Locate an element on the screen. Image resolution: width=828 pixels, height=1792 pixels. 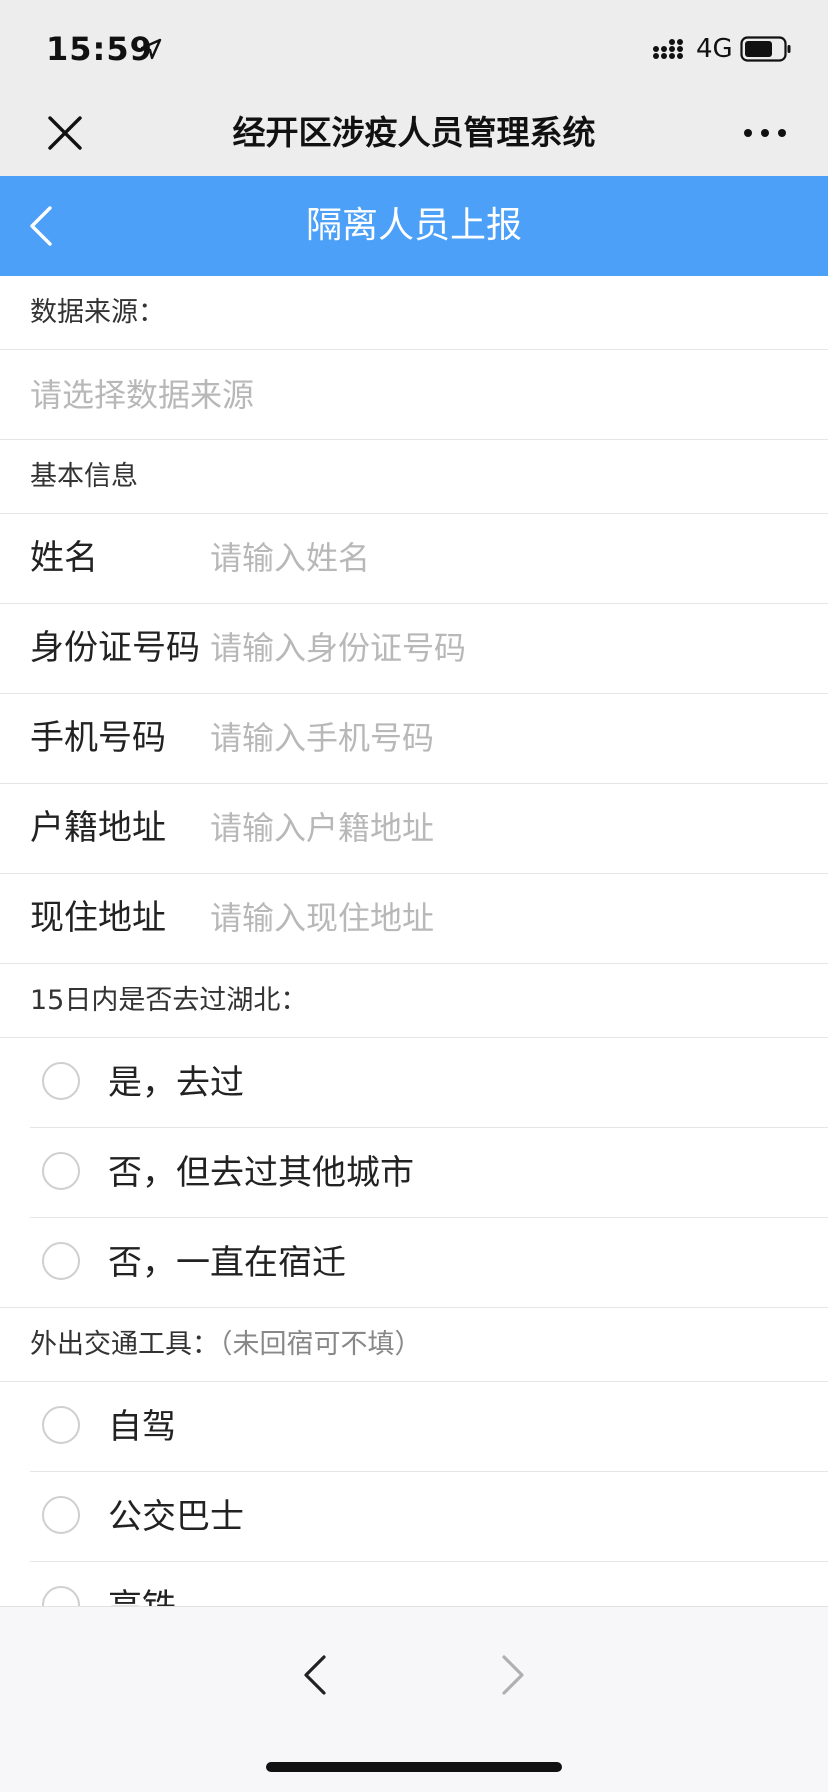
more-icon is located at coordinates (765, 133).